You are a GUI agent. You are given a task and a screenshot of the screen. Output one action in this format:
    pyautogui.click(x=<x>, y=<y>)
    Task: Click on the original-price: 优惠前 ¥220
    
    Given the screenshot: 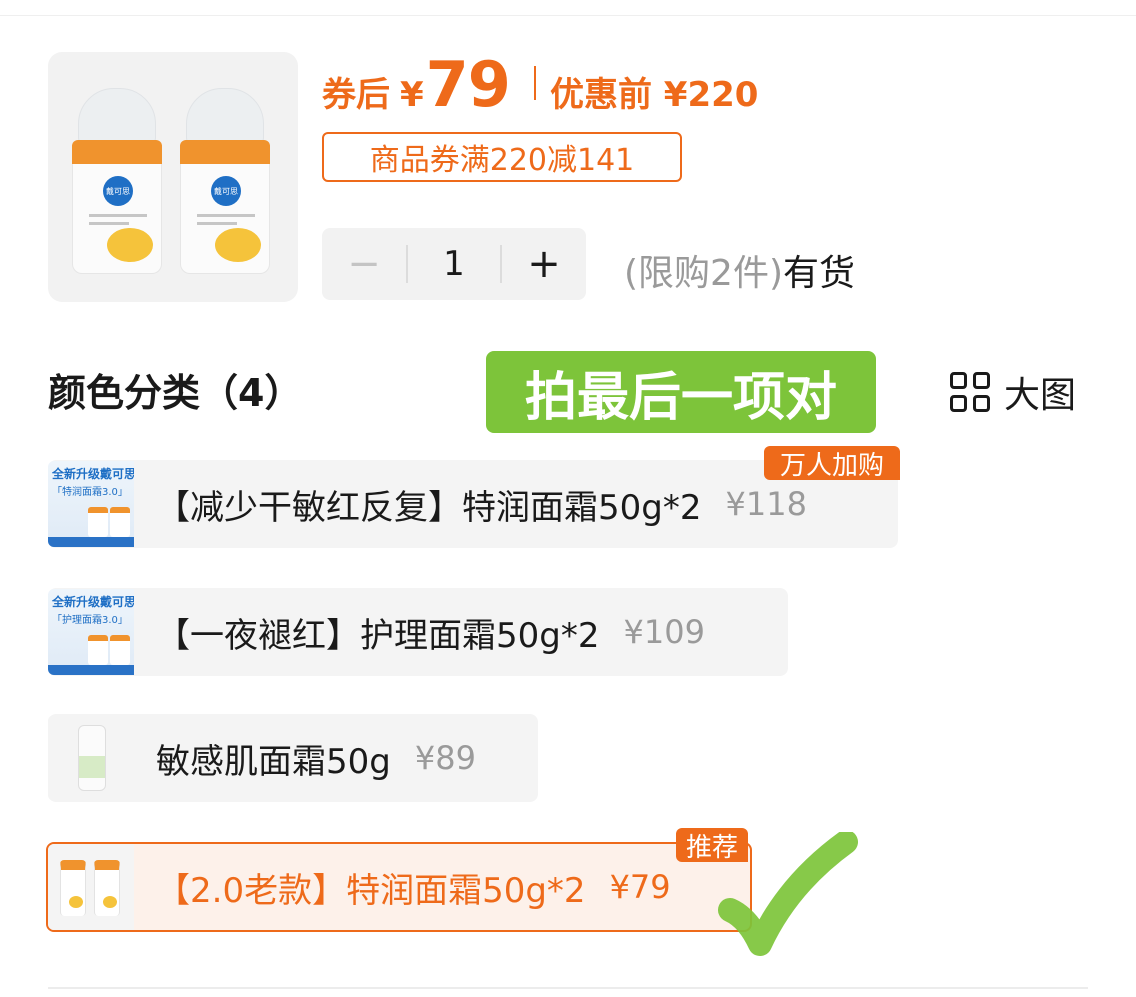 What is the action you would take?
    pyautogui.click(x=654, y=95)
    